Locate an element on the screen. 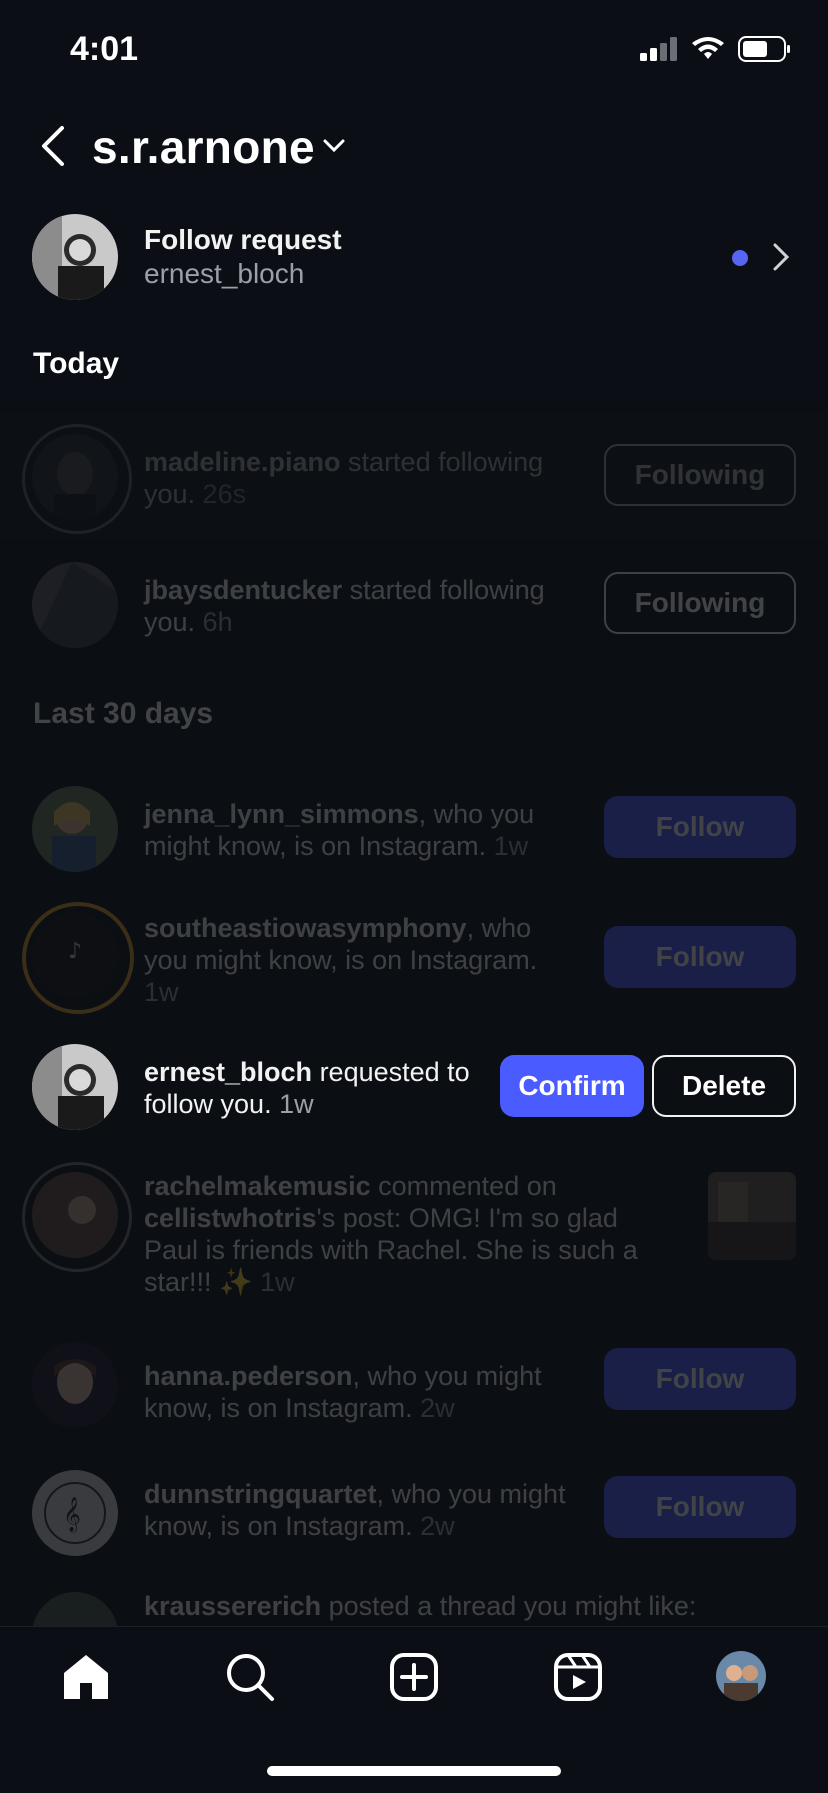  follow-request-label: Follow request is located at coordinates (243, 239).